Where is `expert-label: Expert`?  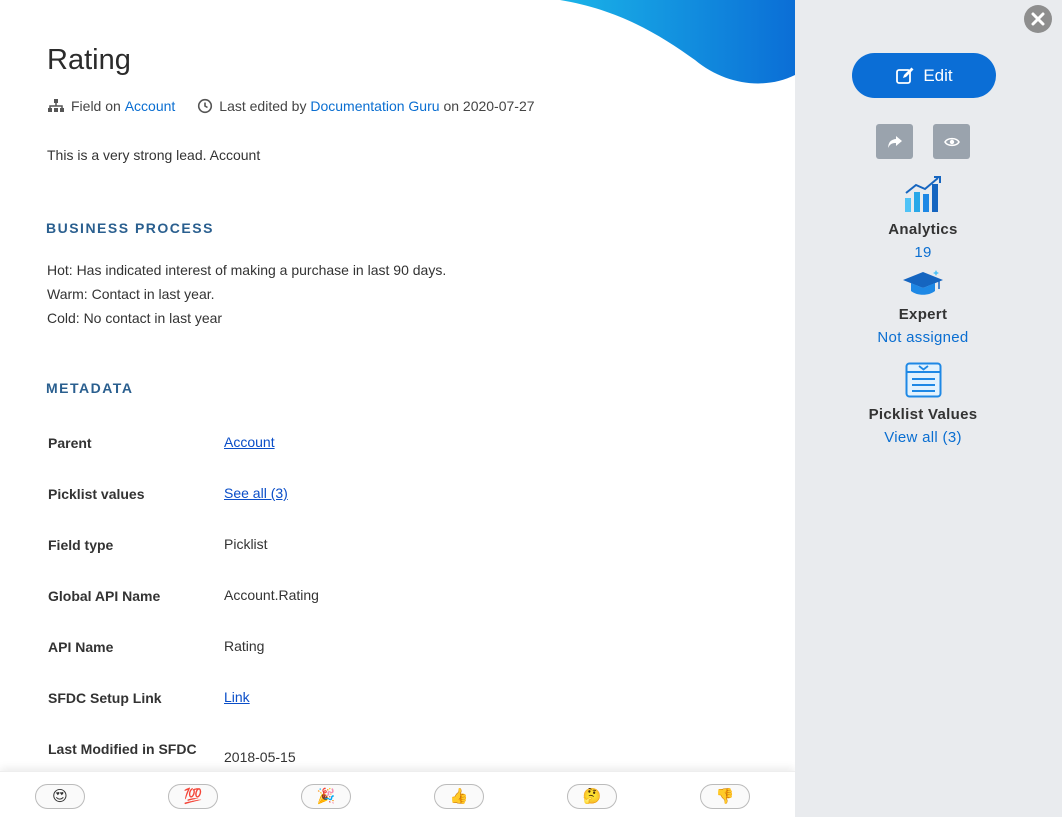
expert-label: Expert is located at coordinates (923, 314).